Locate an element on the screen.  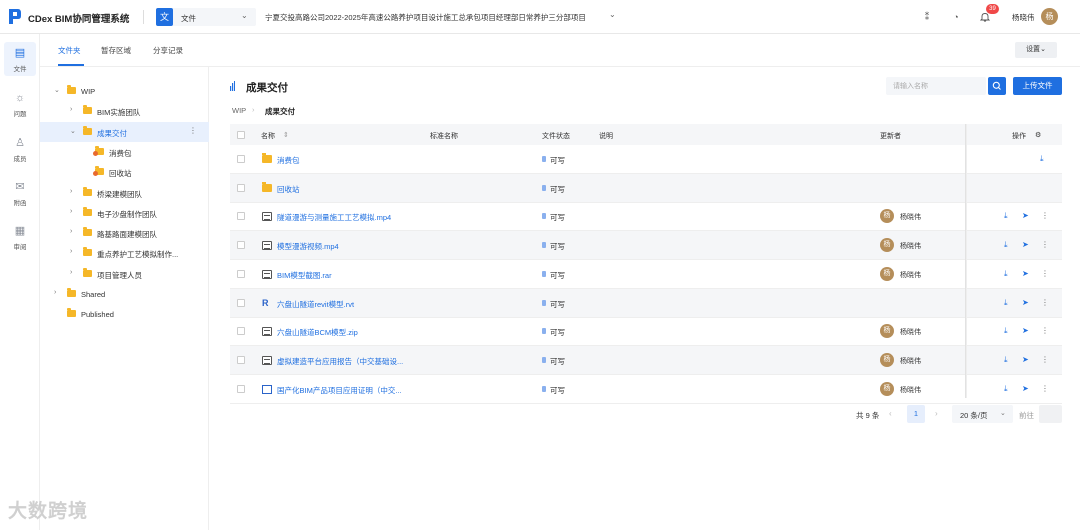
tree-item: › Shared is located at coordinates (124, 294).